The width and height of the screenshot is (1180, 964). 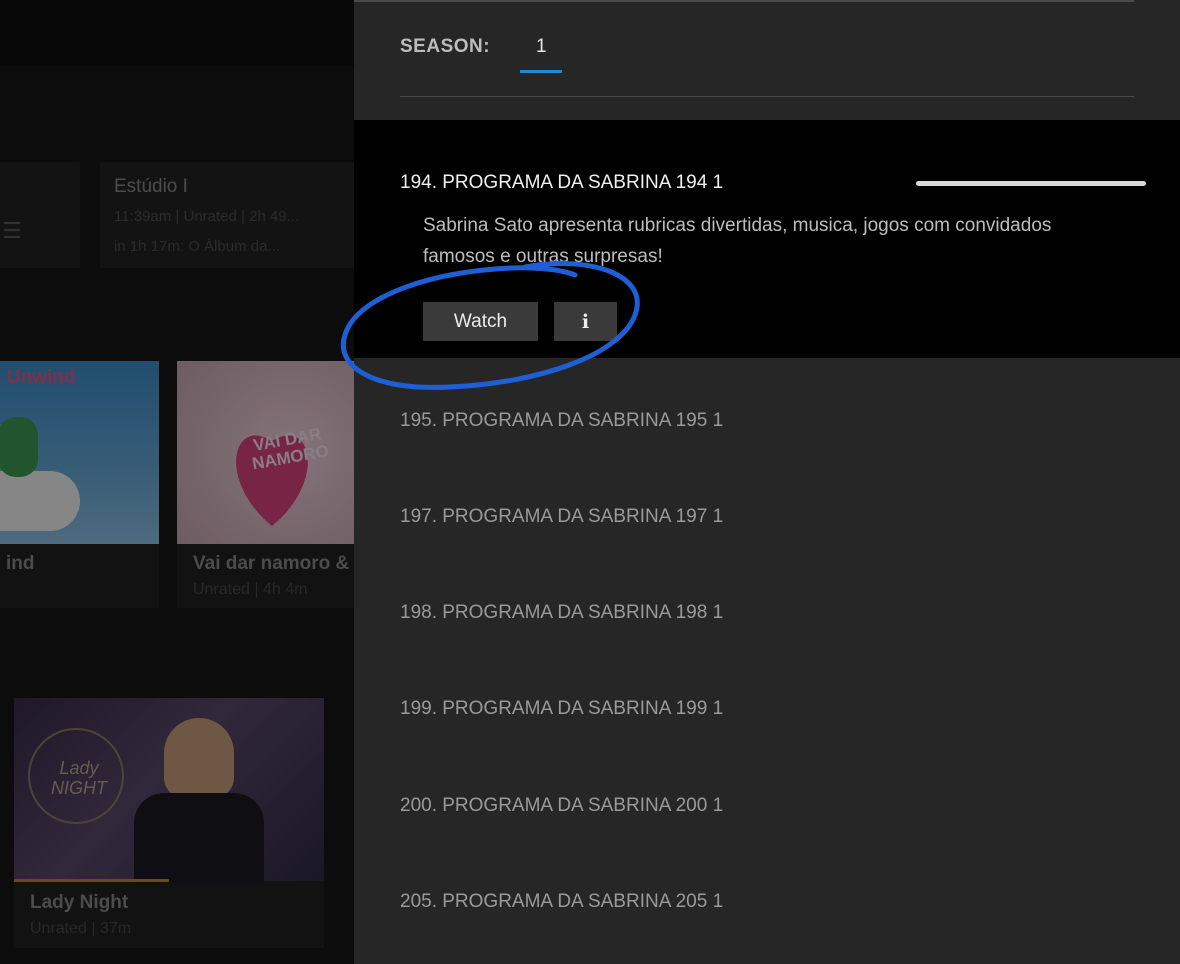 What do you see at coordinates (585, 321) in the screenshot?
I see `info-button: i` at bounding box center [585, 321].